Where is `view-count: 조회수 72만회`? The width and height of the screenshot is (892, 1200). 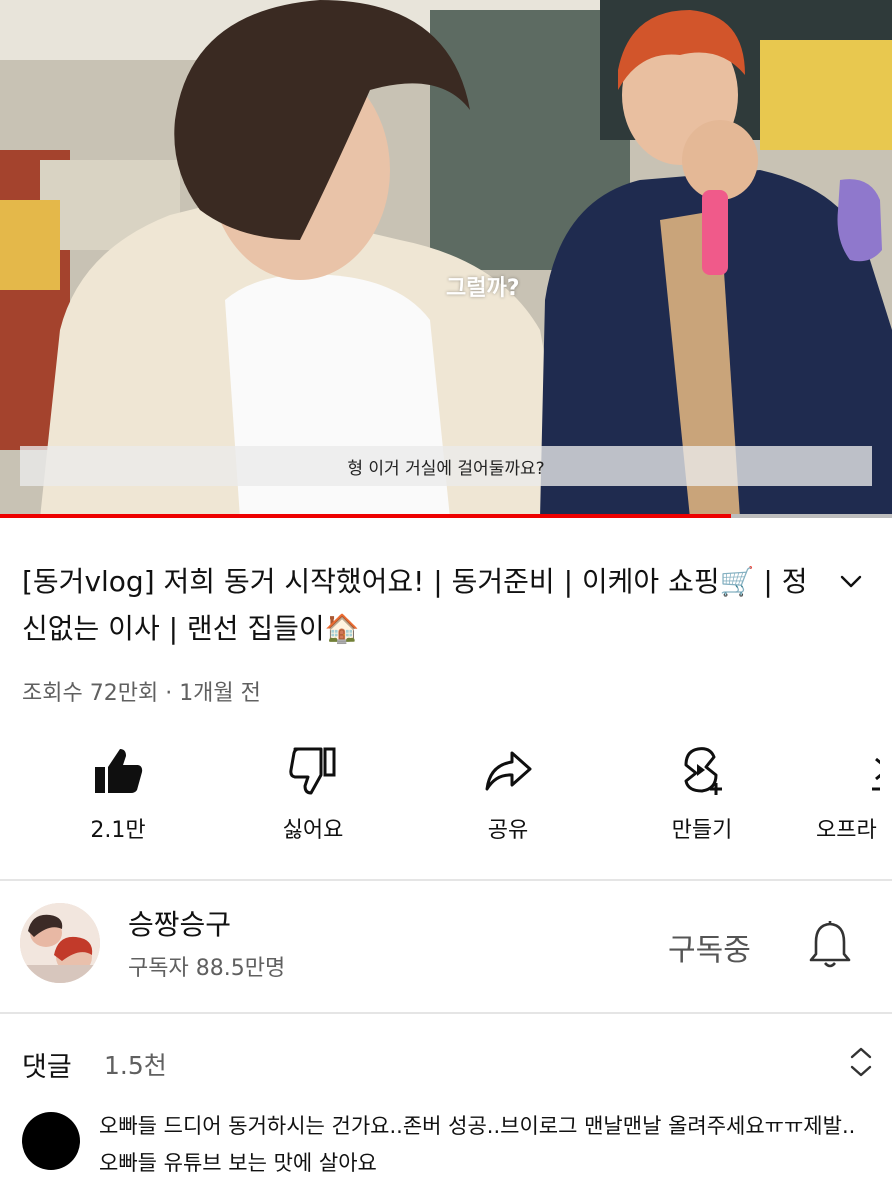 view-count: 조회수 72만회 is located at coordinates (90, 693).